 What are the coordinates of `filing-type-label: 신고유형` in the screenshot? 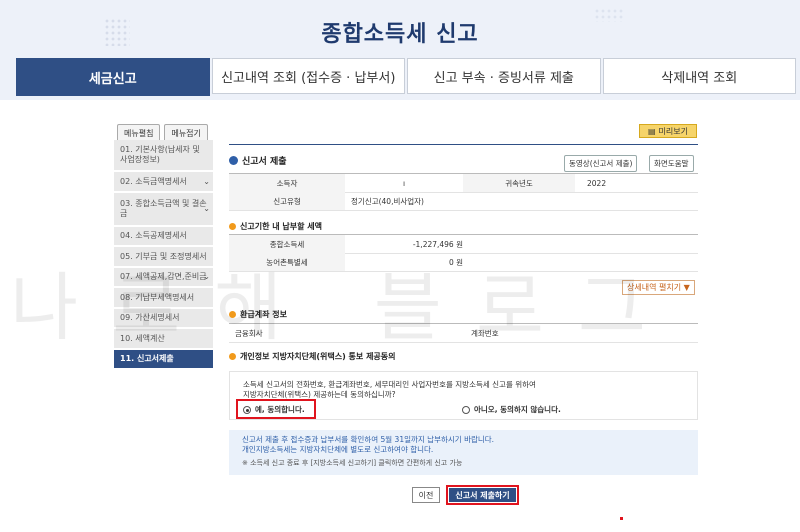 It's located at (287, 201).